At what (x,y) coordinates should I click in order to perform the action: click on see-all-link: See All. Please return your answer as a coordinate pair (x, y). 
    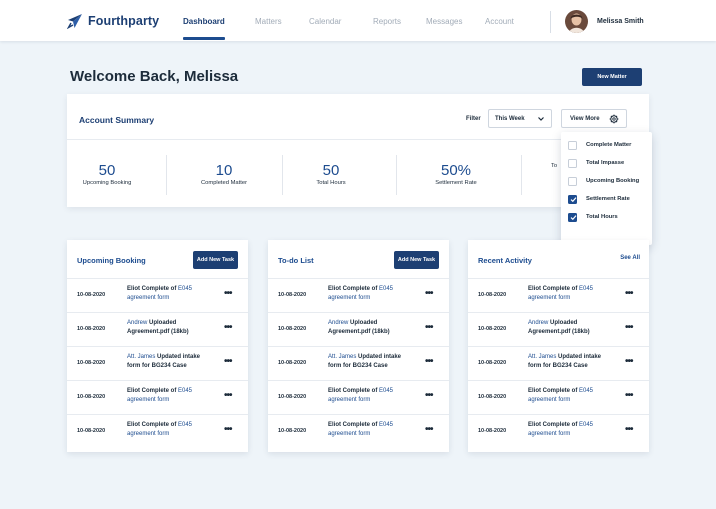
    Looking at the image, I should click on (630, 258).